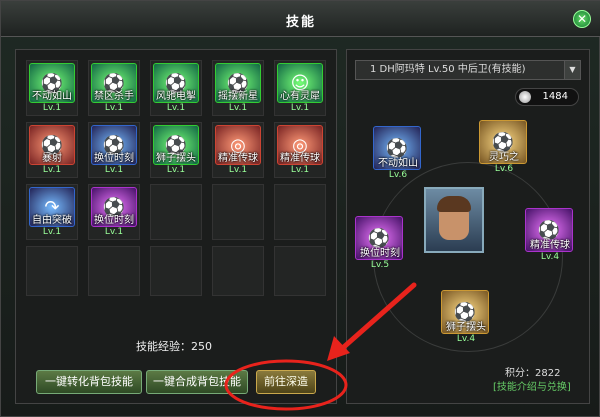  What do you see at coordinates (300, 96) in the screenshot?
I see `skill-name: 心有灵犀` at bounding box center [300, 96].